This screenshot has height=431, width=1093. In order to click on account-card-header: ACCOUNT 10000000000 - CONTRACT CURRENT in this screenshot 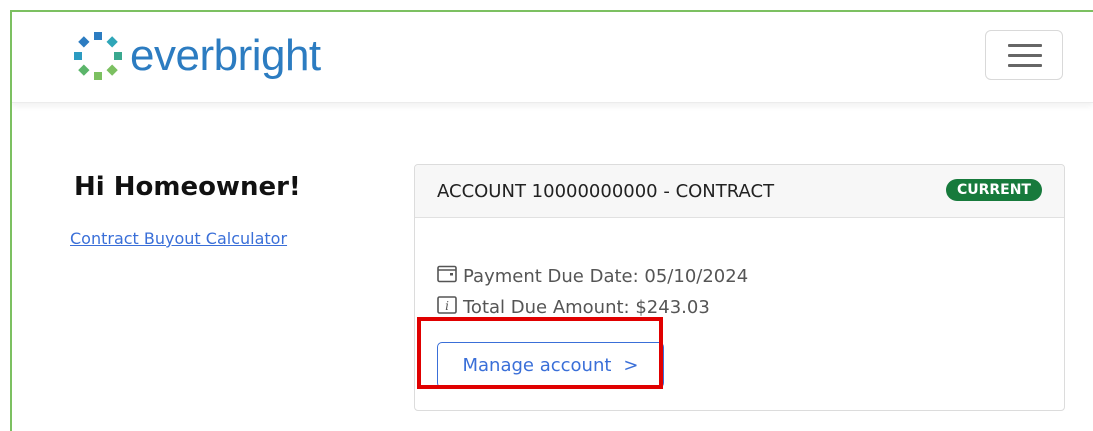, I will do `click(739, 191)`.